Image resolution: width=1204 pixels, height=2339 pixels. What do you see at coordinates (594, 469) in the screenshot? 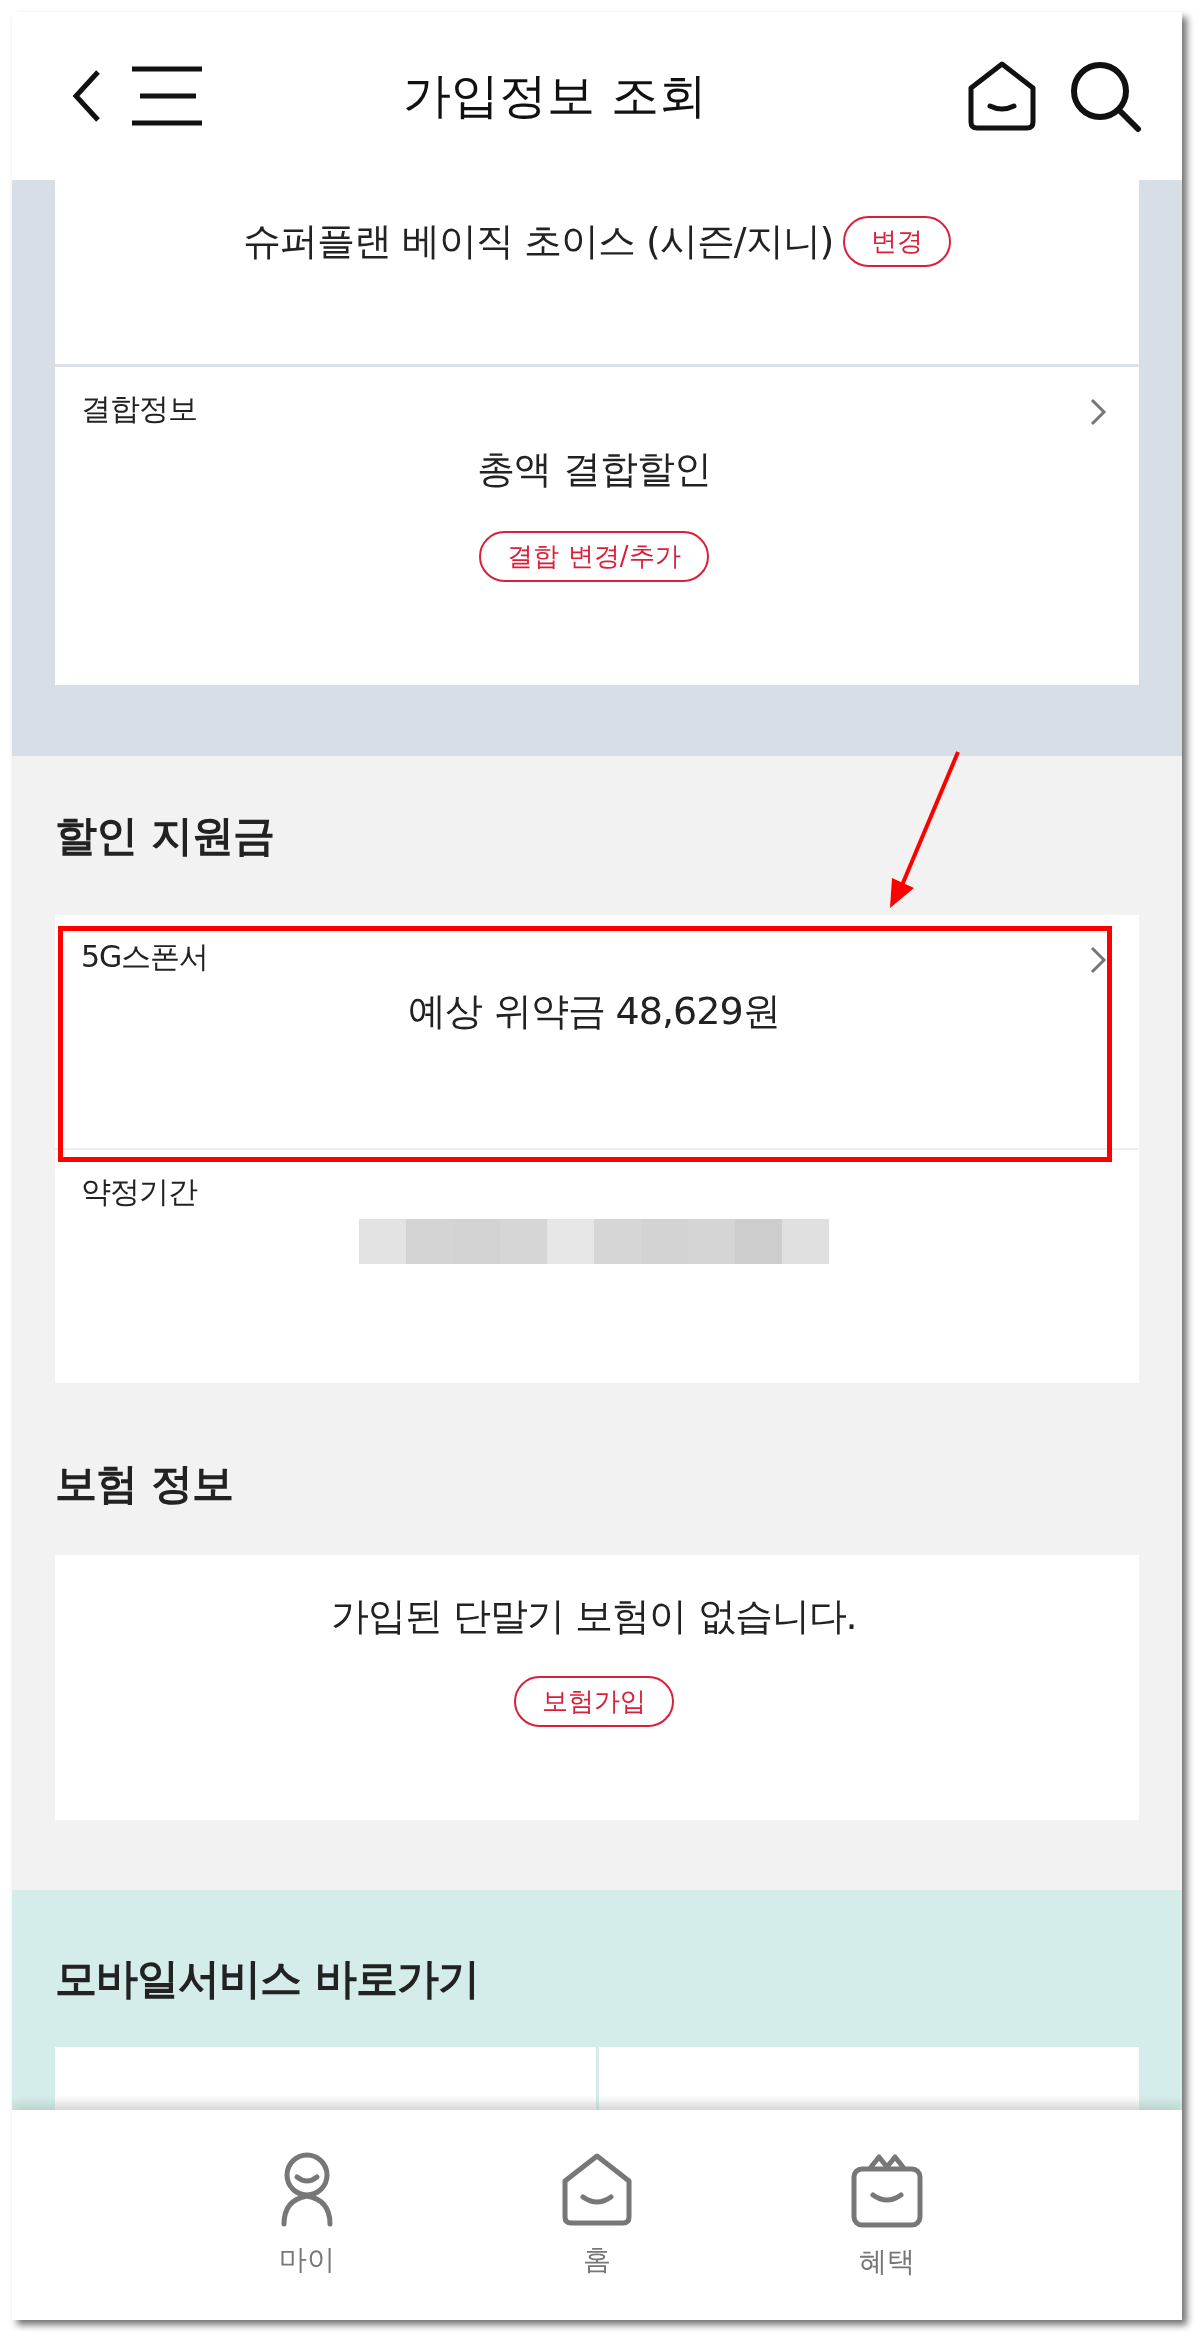
I see `row-value: 총액 결합할인` at bounding box center [594, 469].